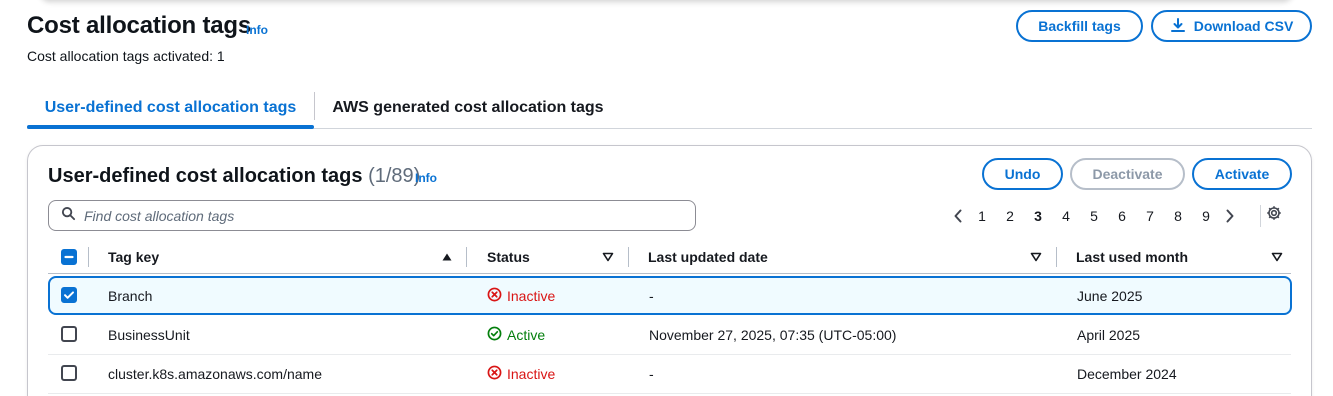 This screenshot has width=1333, height=396. What do you see at coordinates (170, 108) in the screenshot?
I see `tab-user-defined: User-defined cost allocation tags` at bounding box center [170, 108].